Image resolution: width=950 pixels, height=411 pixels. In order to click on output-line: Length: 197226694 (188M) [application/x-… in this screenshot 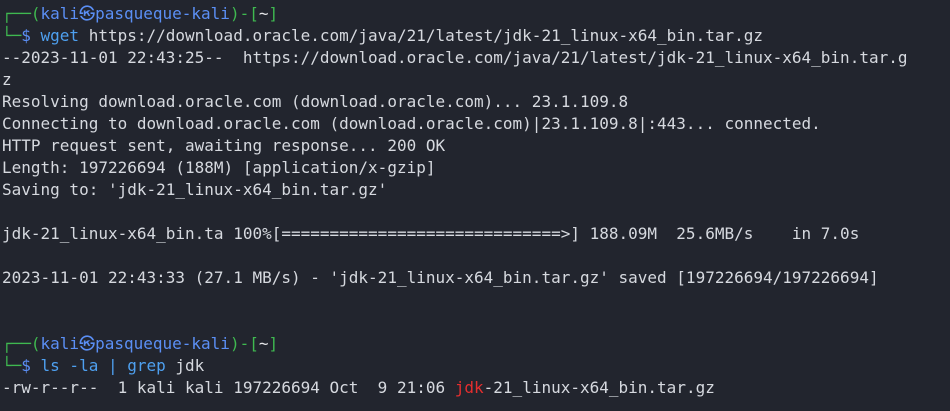, I will do `click(219, 167)`.